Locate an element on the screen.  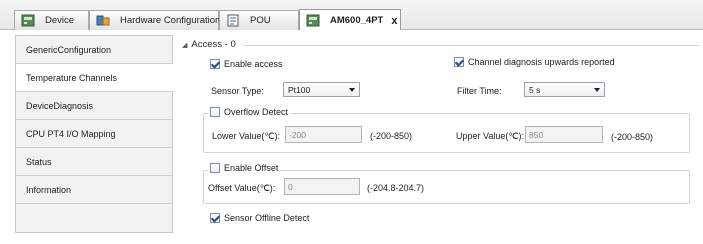
upper-value-text: 850 is located at coordinates (536, 134).